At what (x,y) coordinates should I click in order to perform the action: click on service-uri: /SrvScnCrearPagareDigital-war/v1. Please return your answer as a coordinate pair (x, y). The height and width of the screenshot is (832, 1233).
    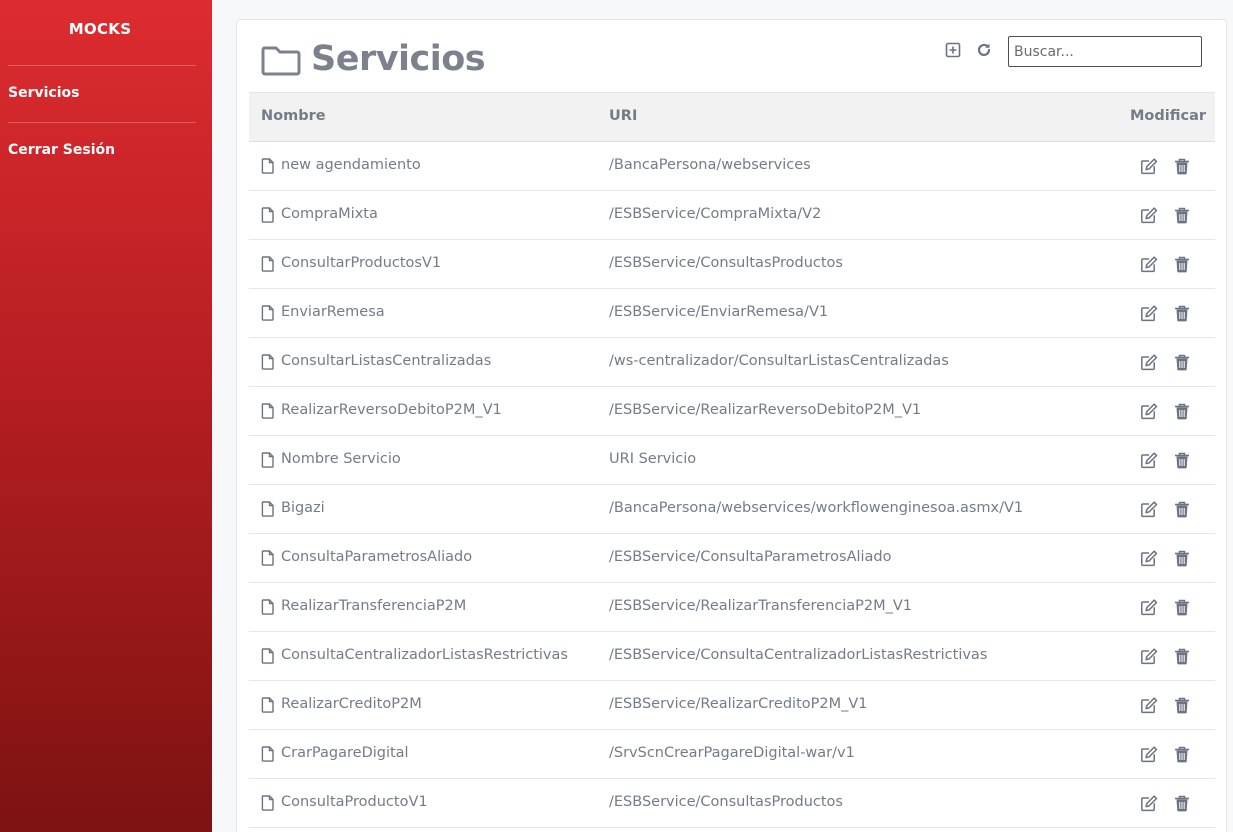
    Looking at the image, I should click on (732, 753).